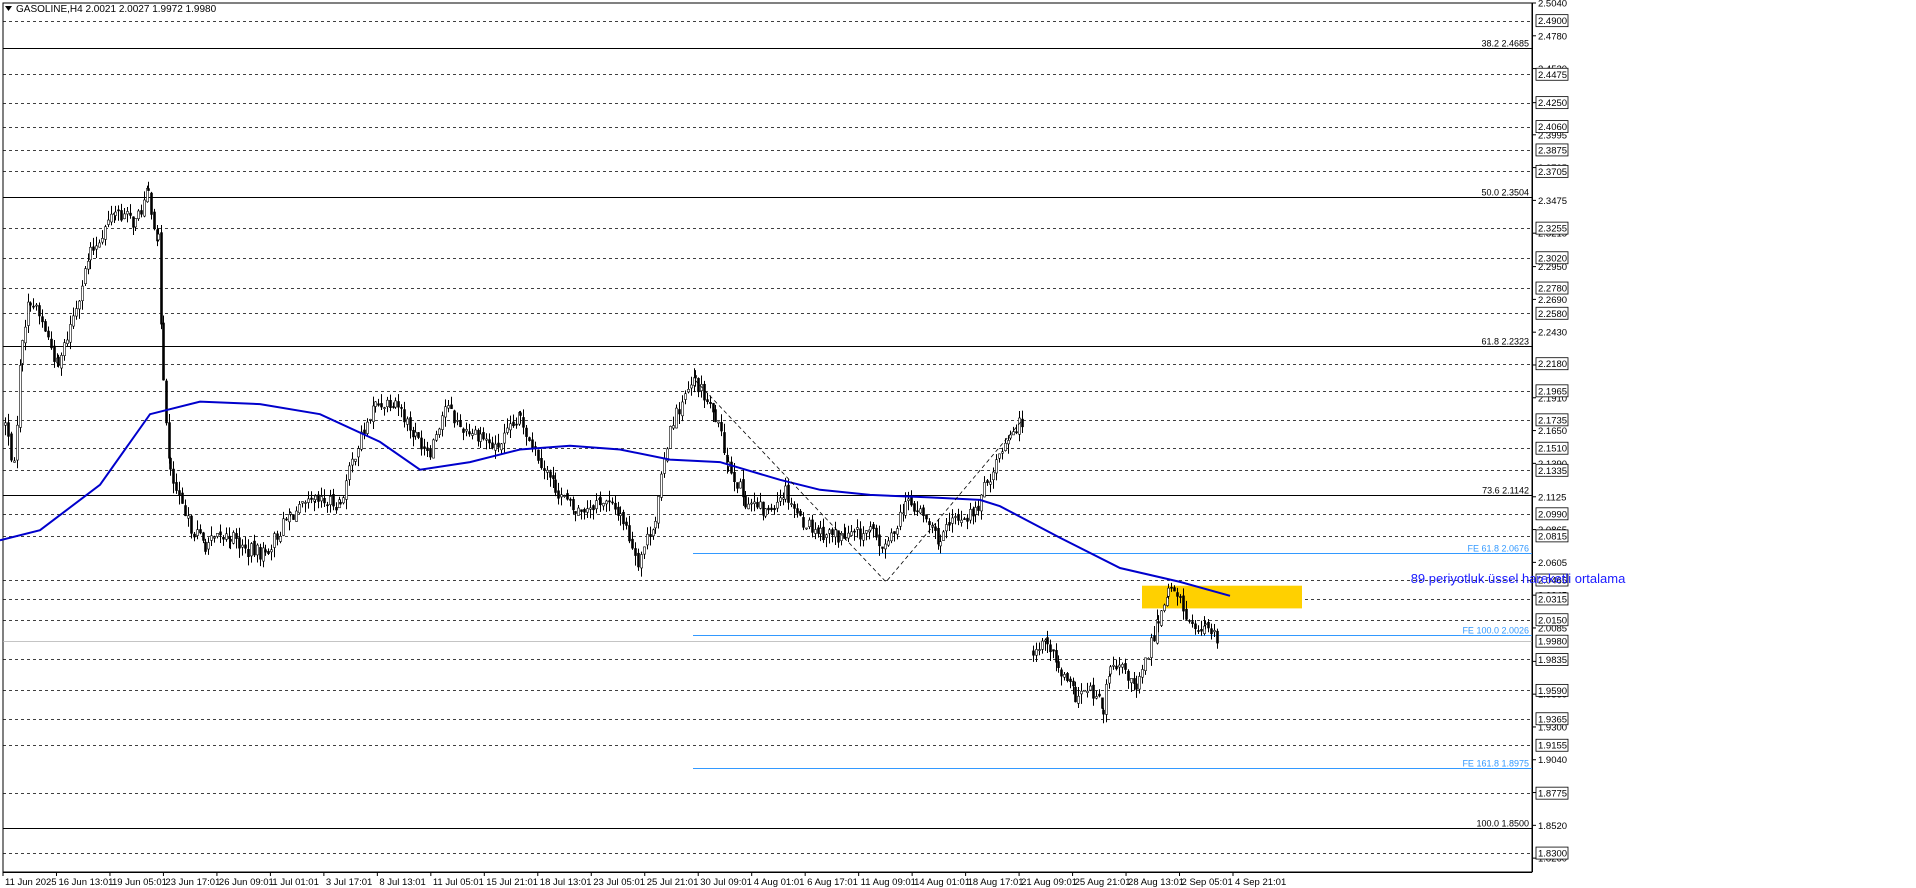  I want to click on level-price-label: 2.4250, so click(1552, 103).